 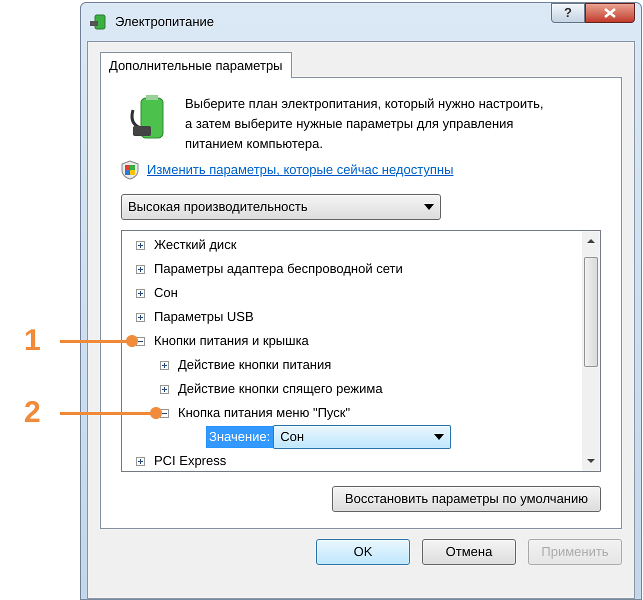 I want to click on shield-icon, so click(x=130, y=170).